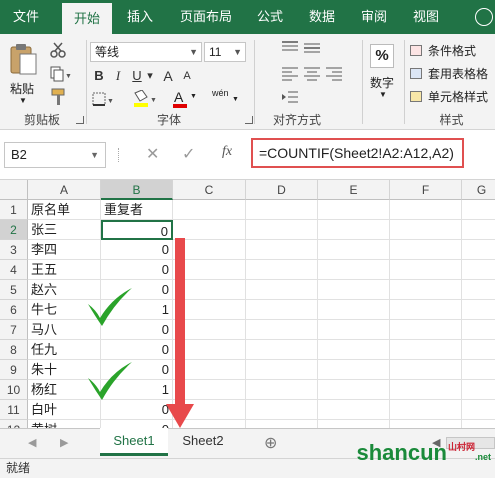 This screenshot has height=478, width=495. What do you see at coordinates (270, 443) in the screenshot?
I see `add-sheet-button: ⊕` at bounding box center [270, 443].